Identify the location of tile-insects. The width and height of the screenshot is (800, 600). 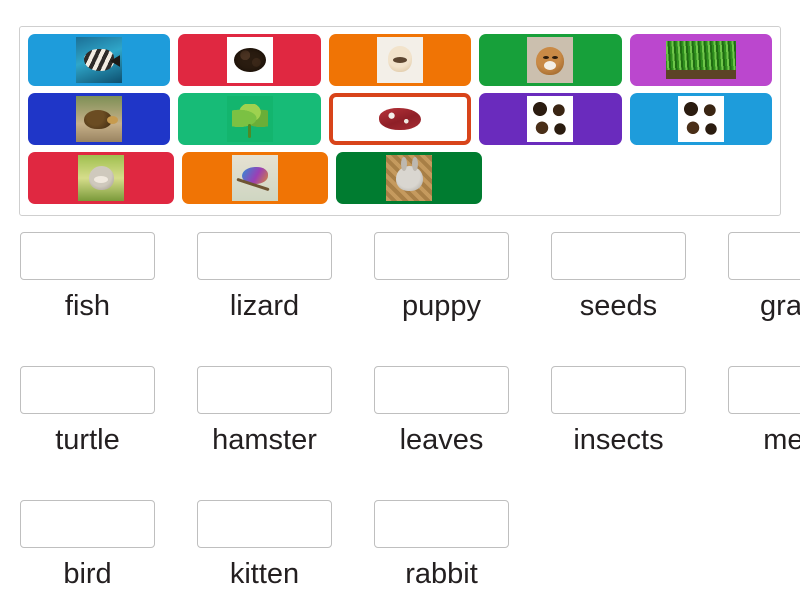
(550, 119).